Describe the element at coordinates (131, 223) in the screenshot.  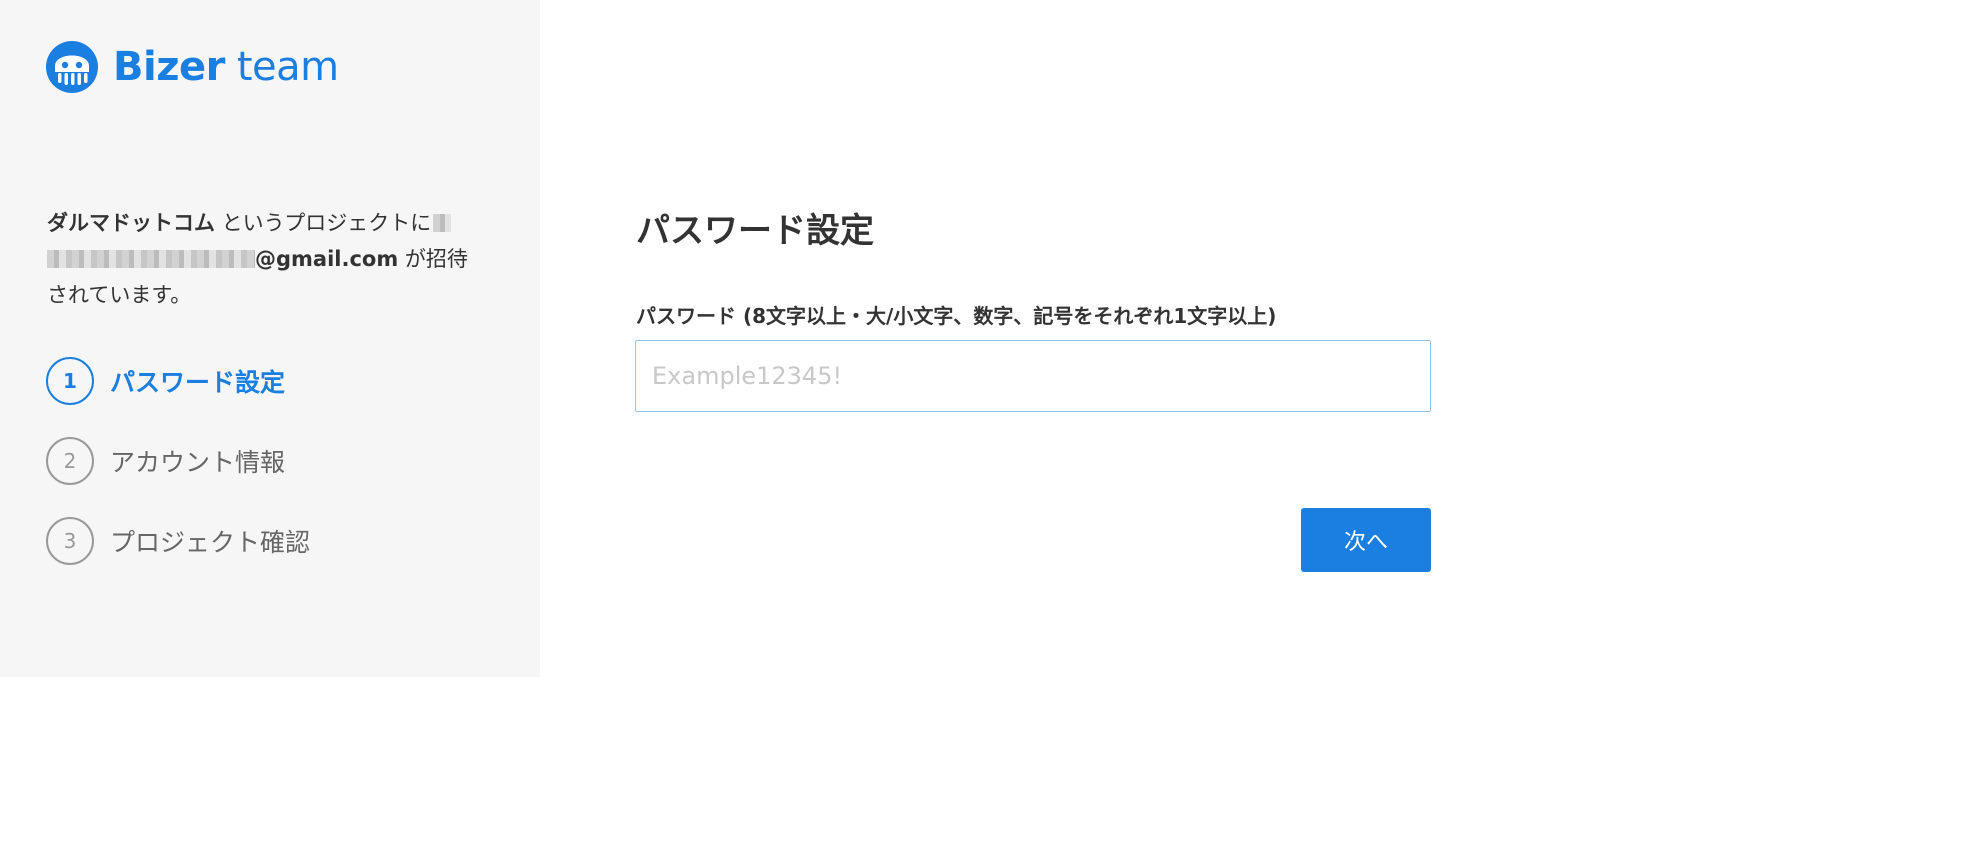
I see `project-name: ダルマドットコム` at that location.